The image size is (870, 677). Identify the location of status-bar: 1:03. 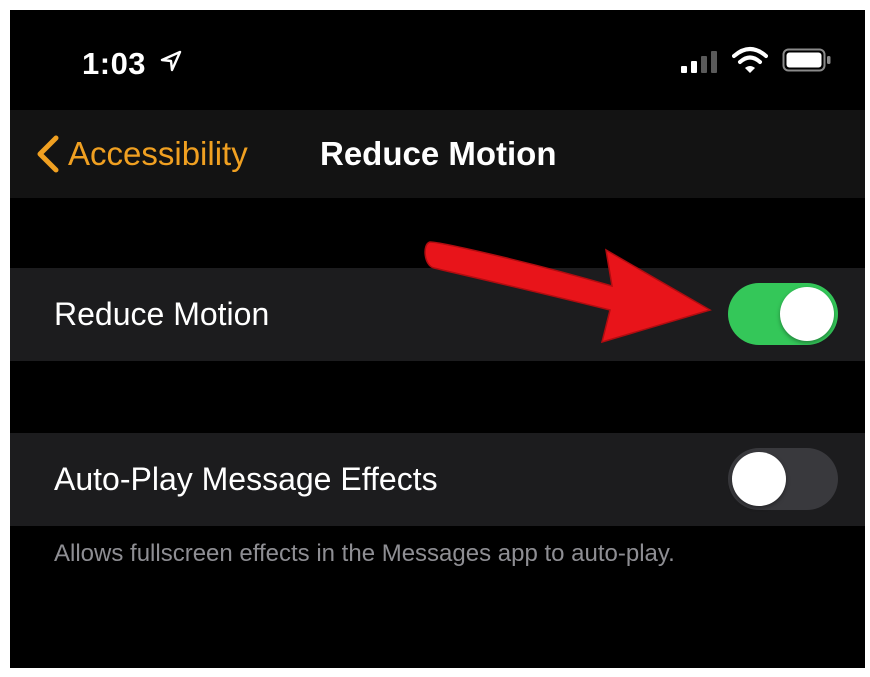
(437, 60).